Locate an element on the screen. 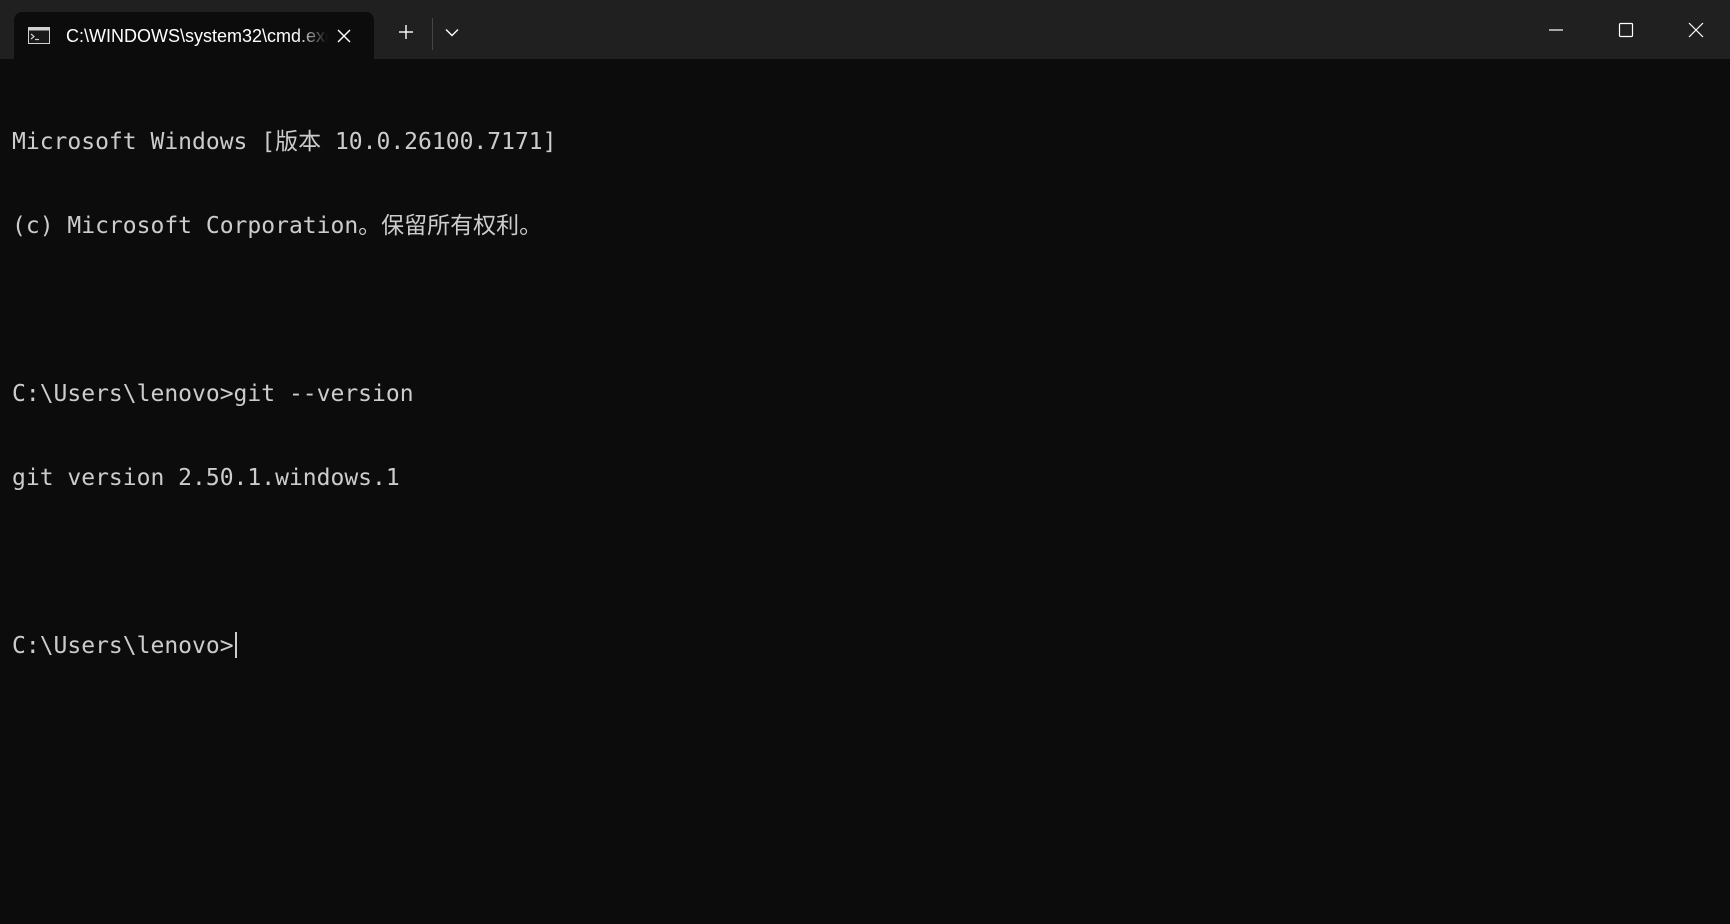  tab-dropdown-button is located at coordinates (452, 32).